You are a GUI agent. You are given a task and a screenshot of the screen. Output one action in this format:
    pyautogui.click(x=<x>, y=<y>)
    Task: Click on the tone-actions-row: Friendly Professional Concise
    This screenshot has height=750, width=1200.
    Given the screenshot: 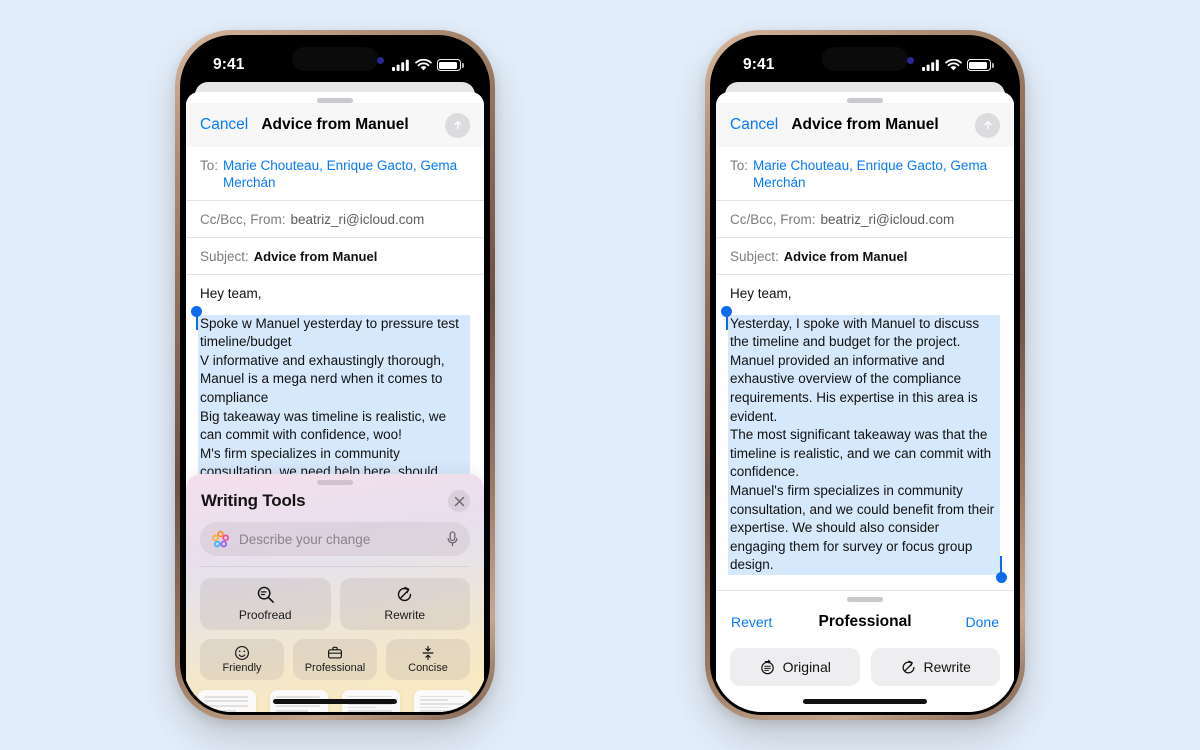 What is the action you would take?
    pyautogui.click(x=335, y=655)
    